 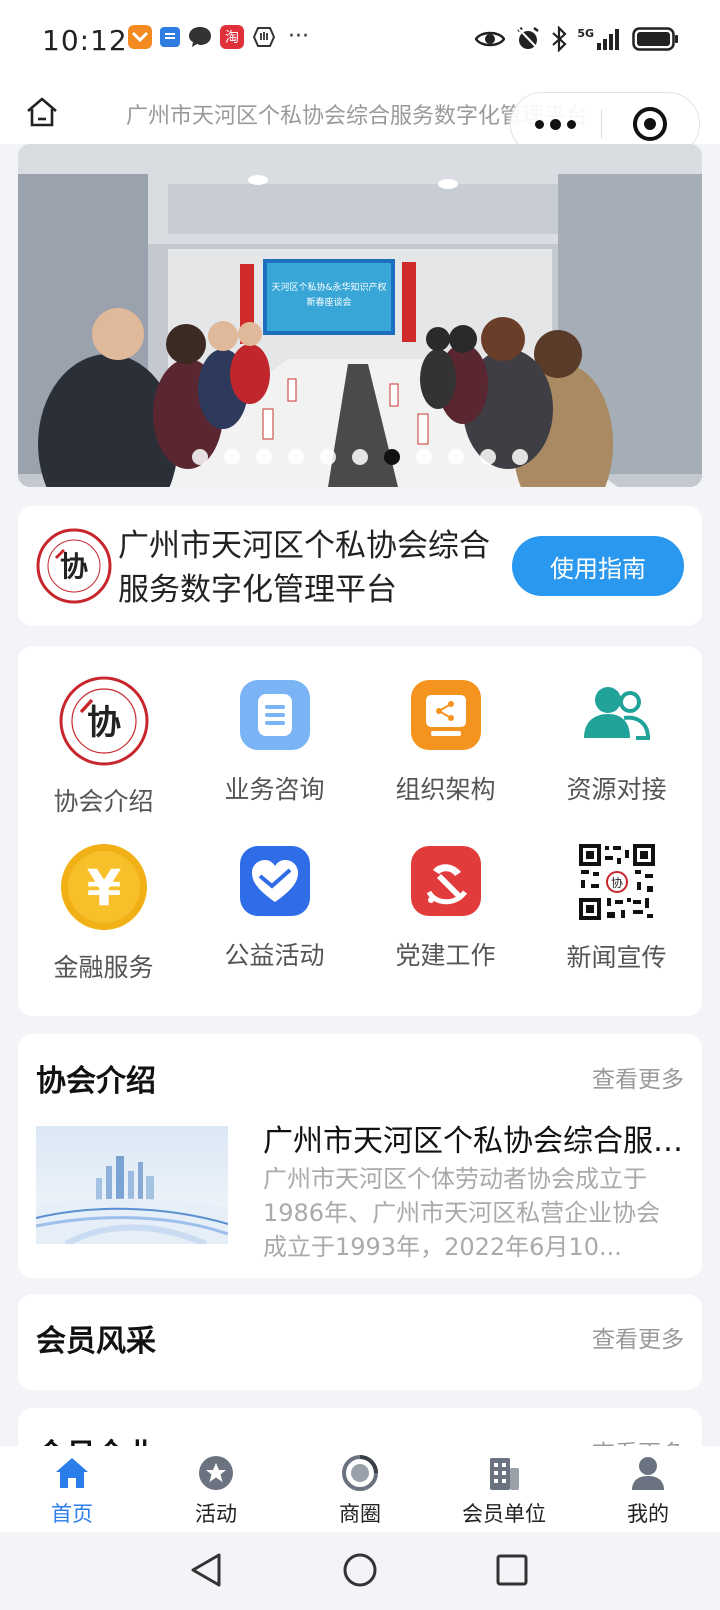 I want to click on menu-label: 党建工作, so click(x=445, y=955).